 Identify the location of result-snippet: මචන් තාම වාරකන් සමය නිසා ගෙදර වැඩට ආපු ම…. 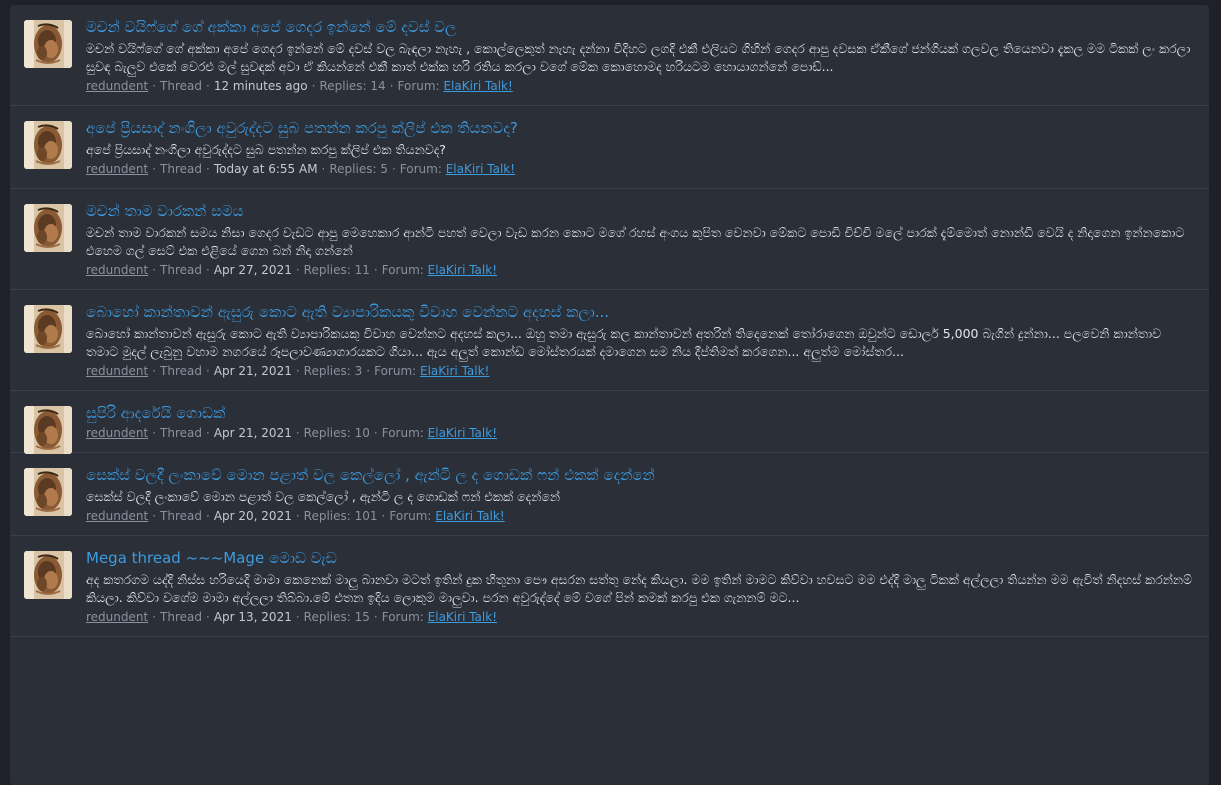
(635, 241).